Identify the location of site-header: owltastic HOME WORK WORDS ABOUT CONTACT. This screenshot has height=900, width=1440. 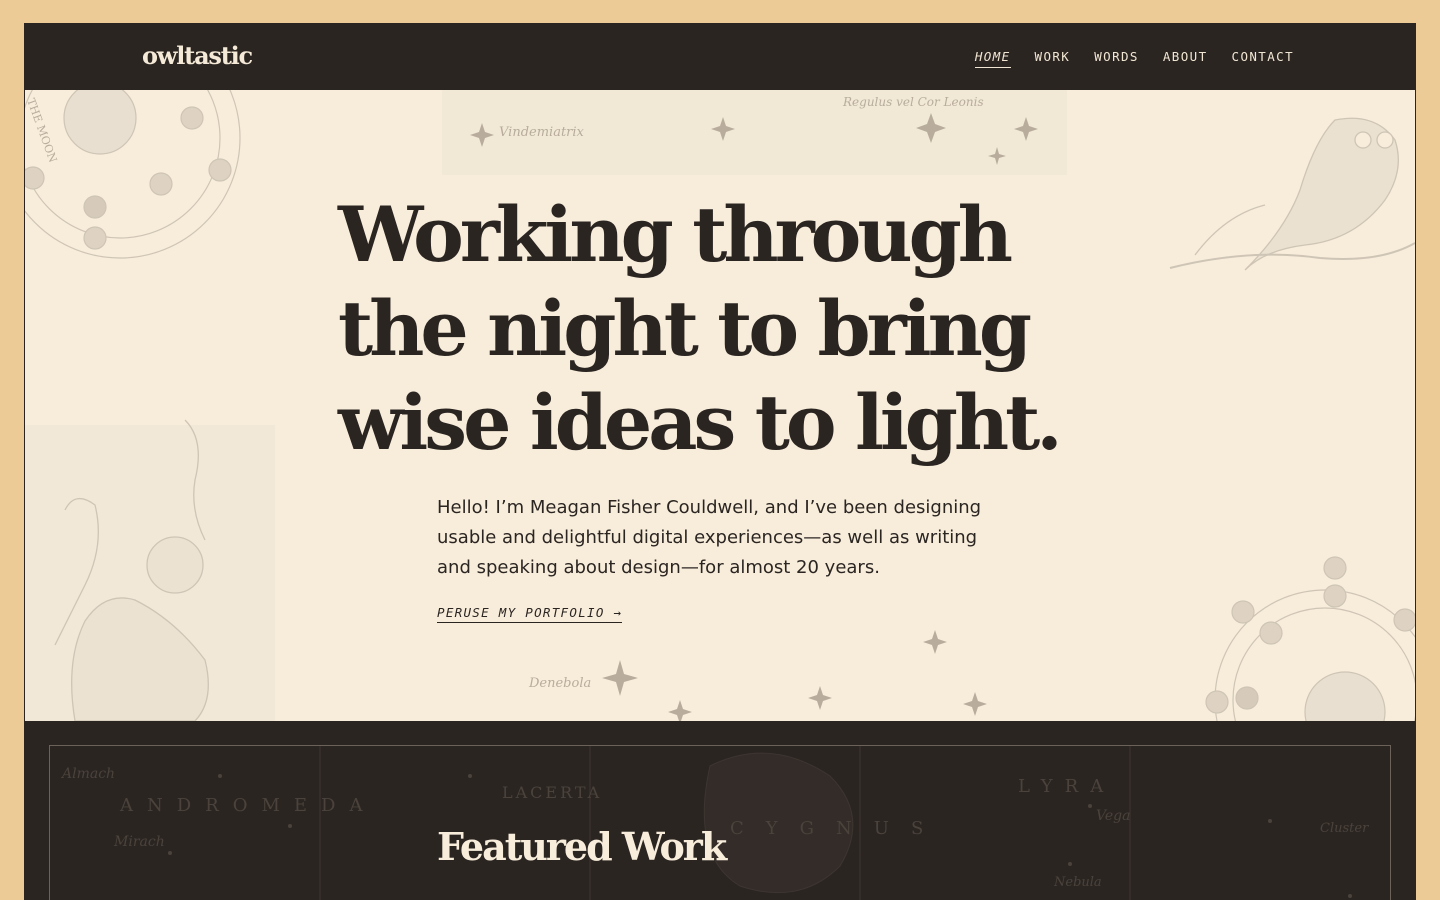
(720, 56).